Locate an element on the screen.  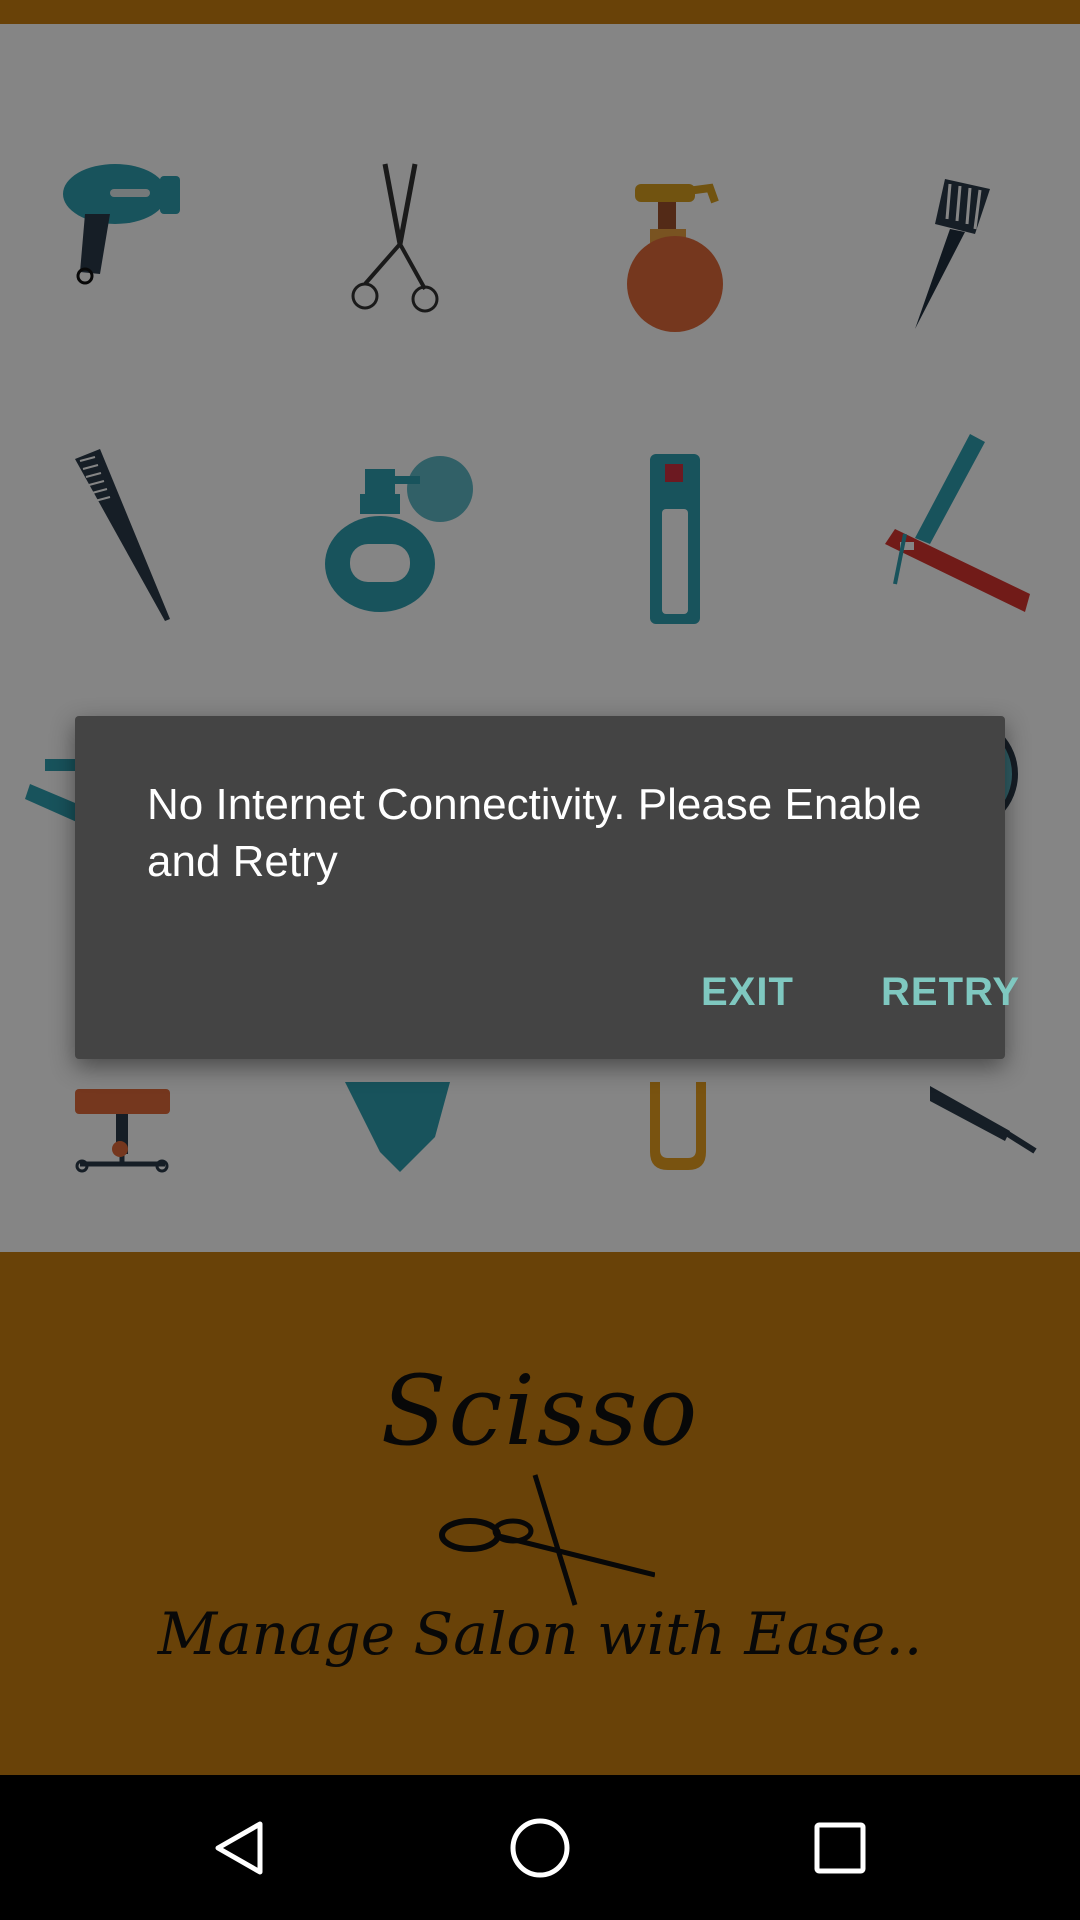
recents-button is located at coordinates (840, 1848).